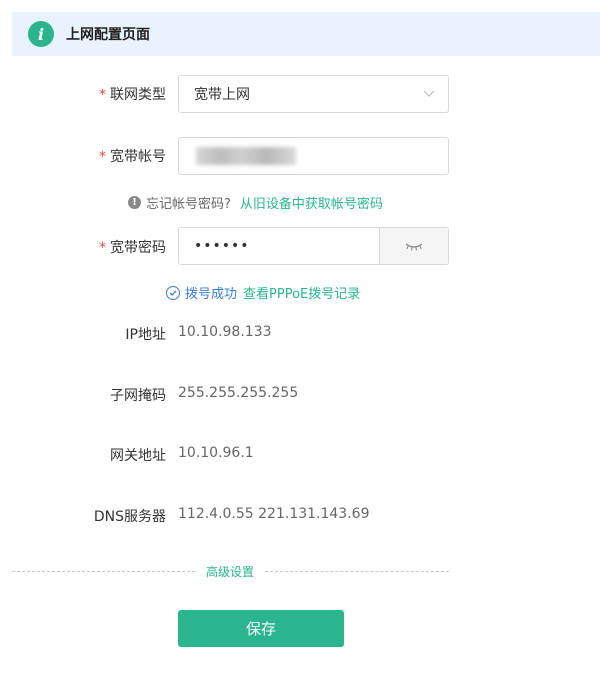 Image resolution: width=600 pixels, height=680 pixels. Describe the element at coordinates (138, 248) in the screenshot. I see `password-label-text: 宽带密码` at that location.